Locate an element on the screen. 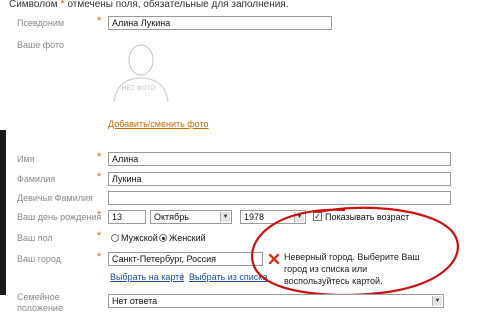 This screenshot has width=480, height=314. gender-female-label: Женский is located at coordinates (187, 238).